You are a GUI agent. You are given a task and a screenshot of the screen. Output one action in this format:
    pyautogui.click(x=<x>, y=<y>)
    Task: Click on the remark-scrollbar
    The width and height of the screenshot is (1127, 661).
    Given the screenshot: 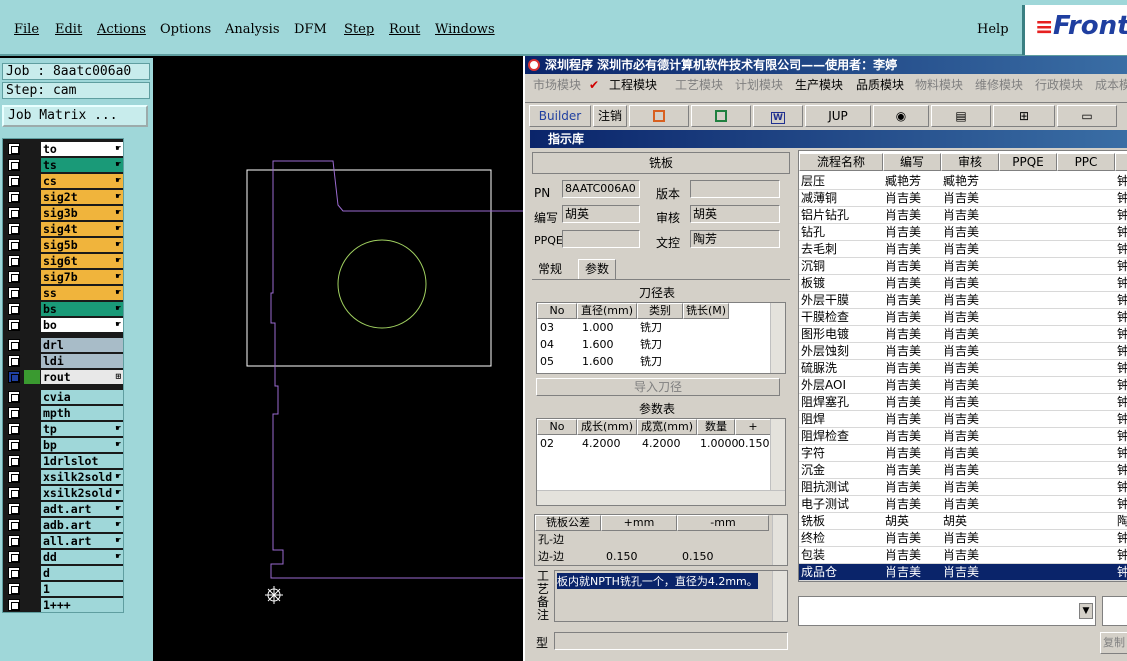 What is the action you would take?
    pyautogui.click(x=779, y=596)
    